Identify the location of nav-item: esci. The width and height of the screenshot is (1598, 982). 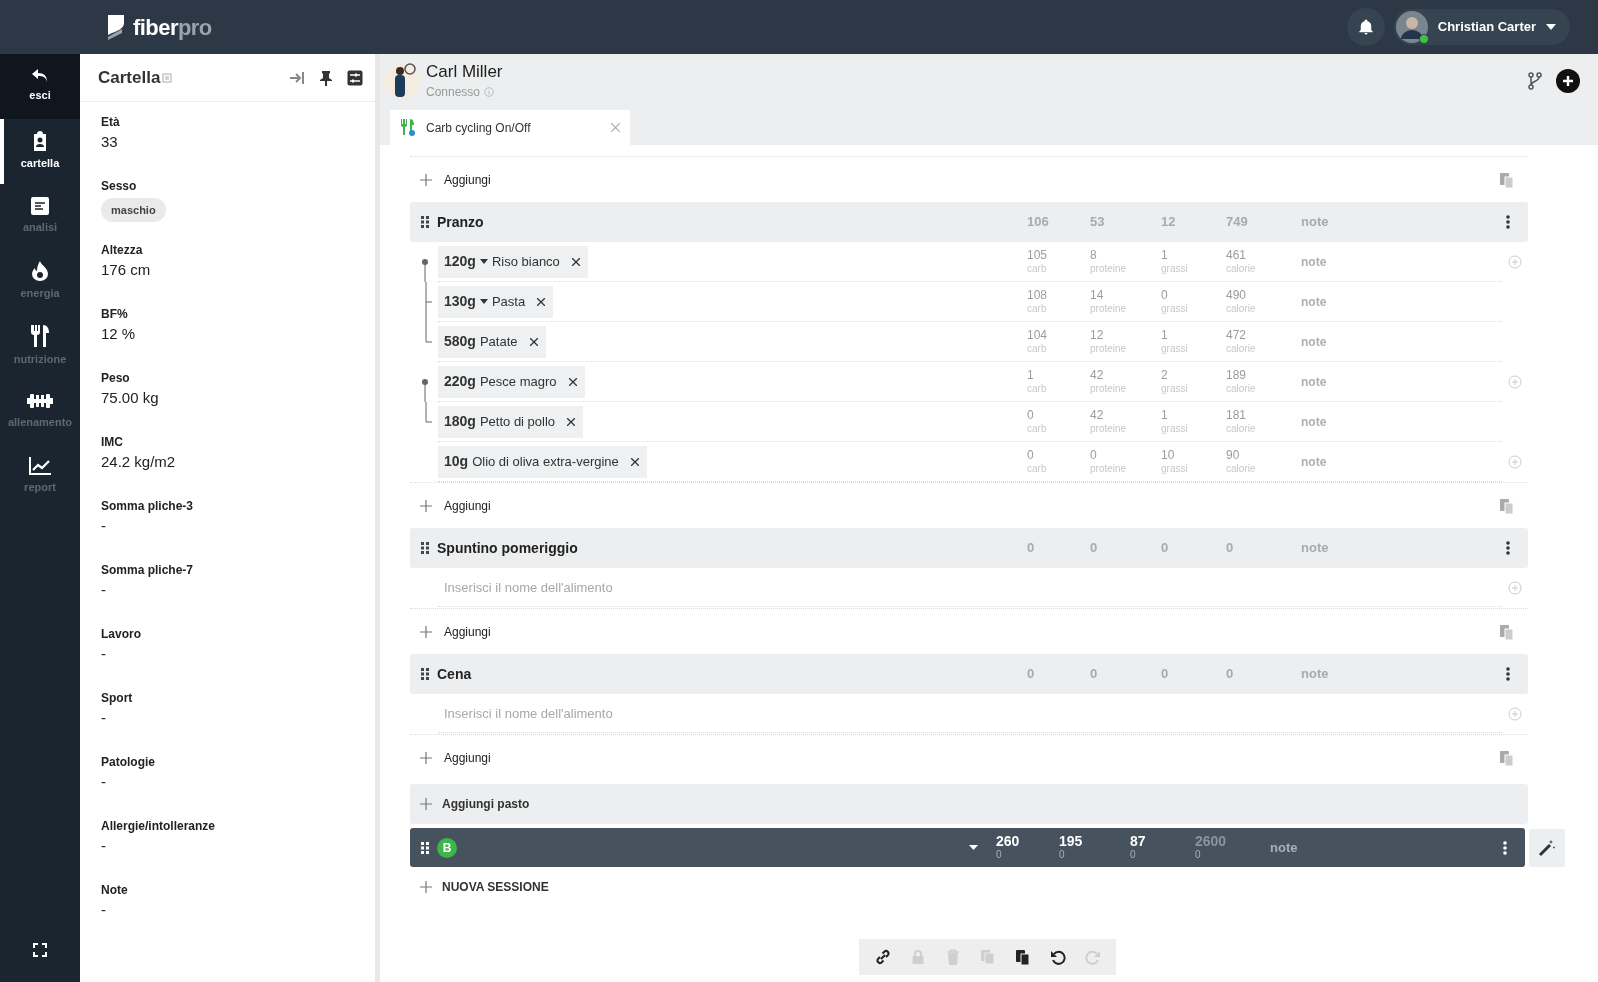
(40, 86).